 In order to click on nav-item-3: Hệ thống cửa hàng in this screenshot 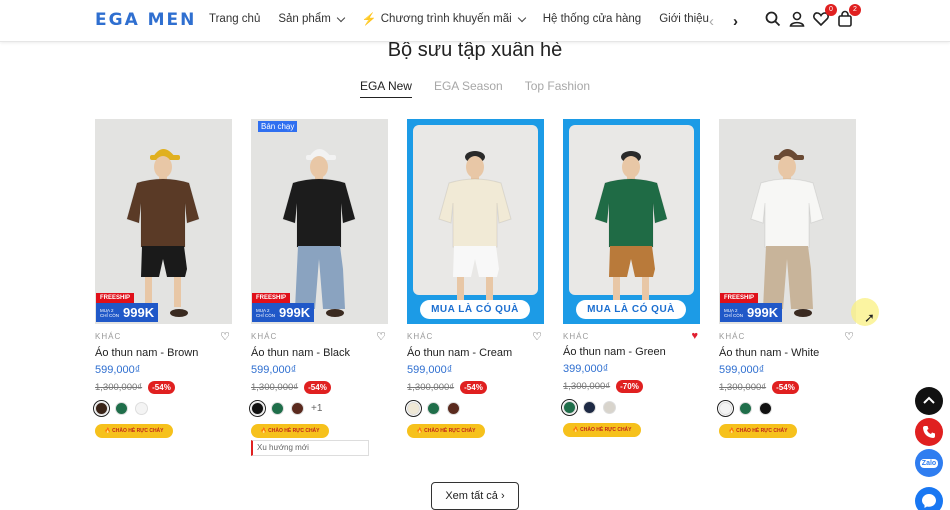, I will do `click(592, 19)`.